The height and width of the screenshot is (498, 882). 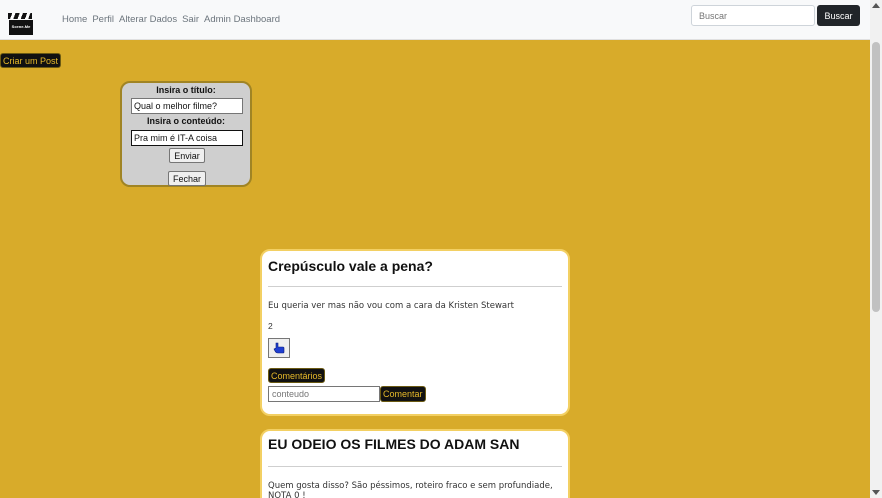 I want to click on pointing-hand-icon, so click(x=279, y=348).